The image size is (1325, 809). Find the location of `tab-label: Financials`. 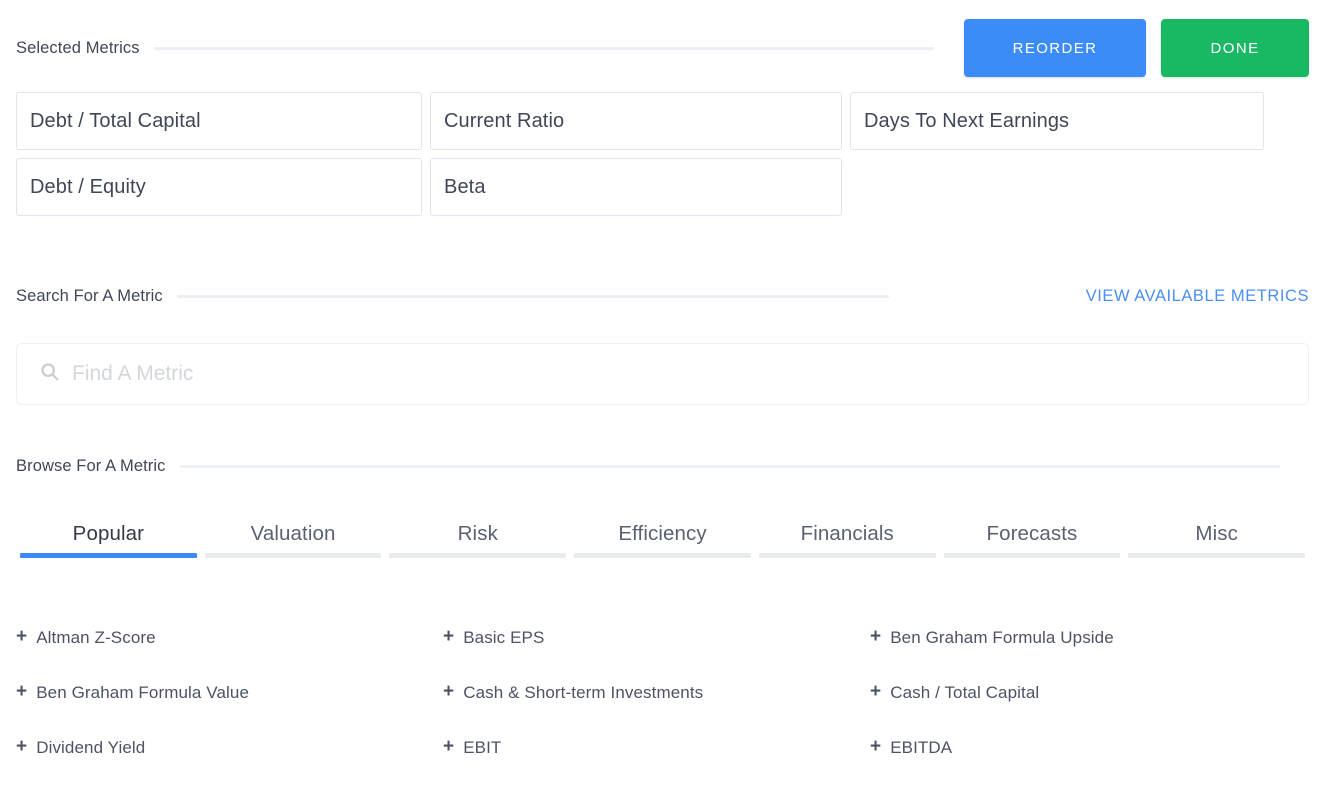

tab-label: Financials is located at coordinates (847, 533).